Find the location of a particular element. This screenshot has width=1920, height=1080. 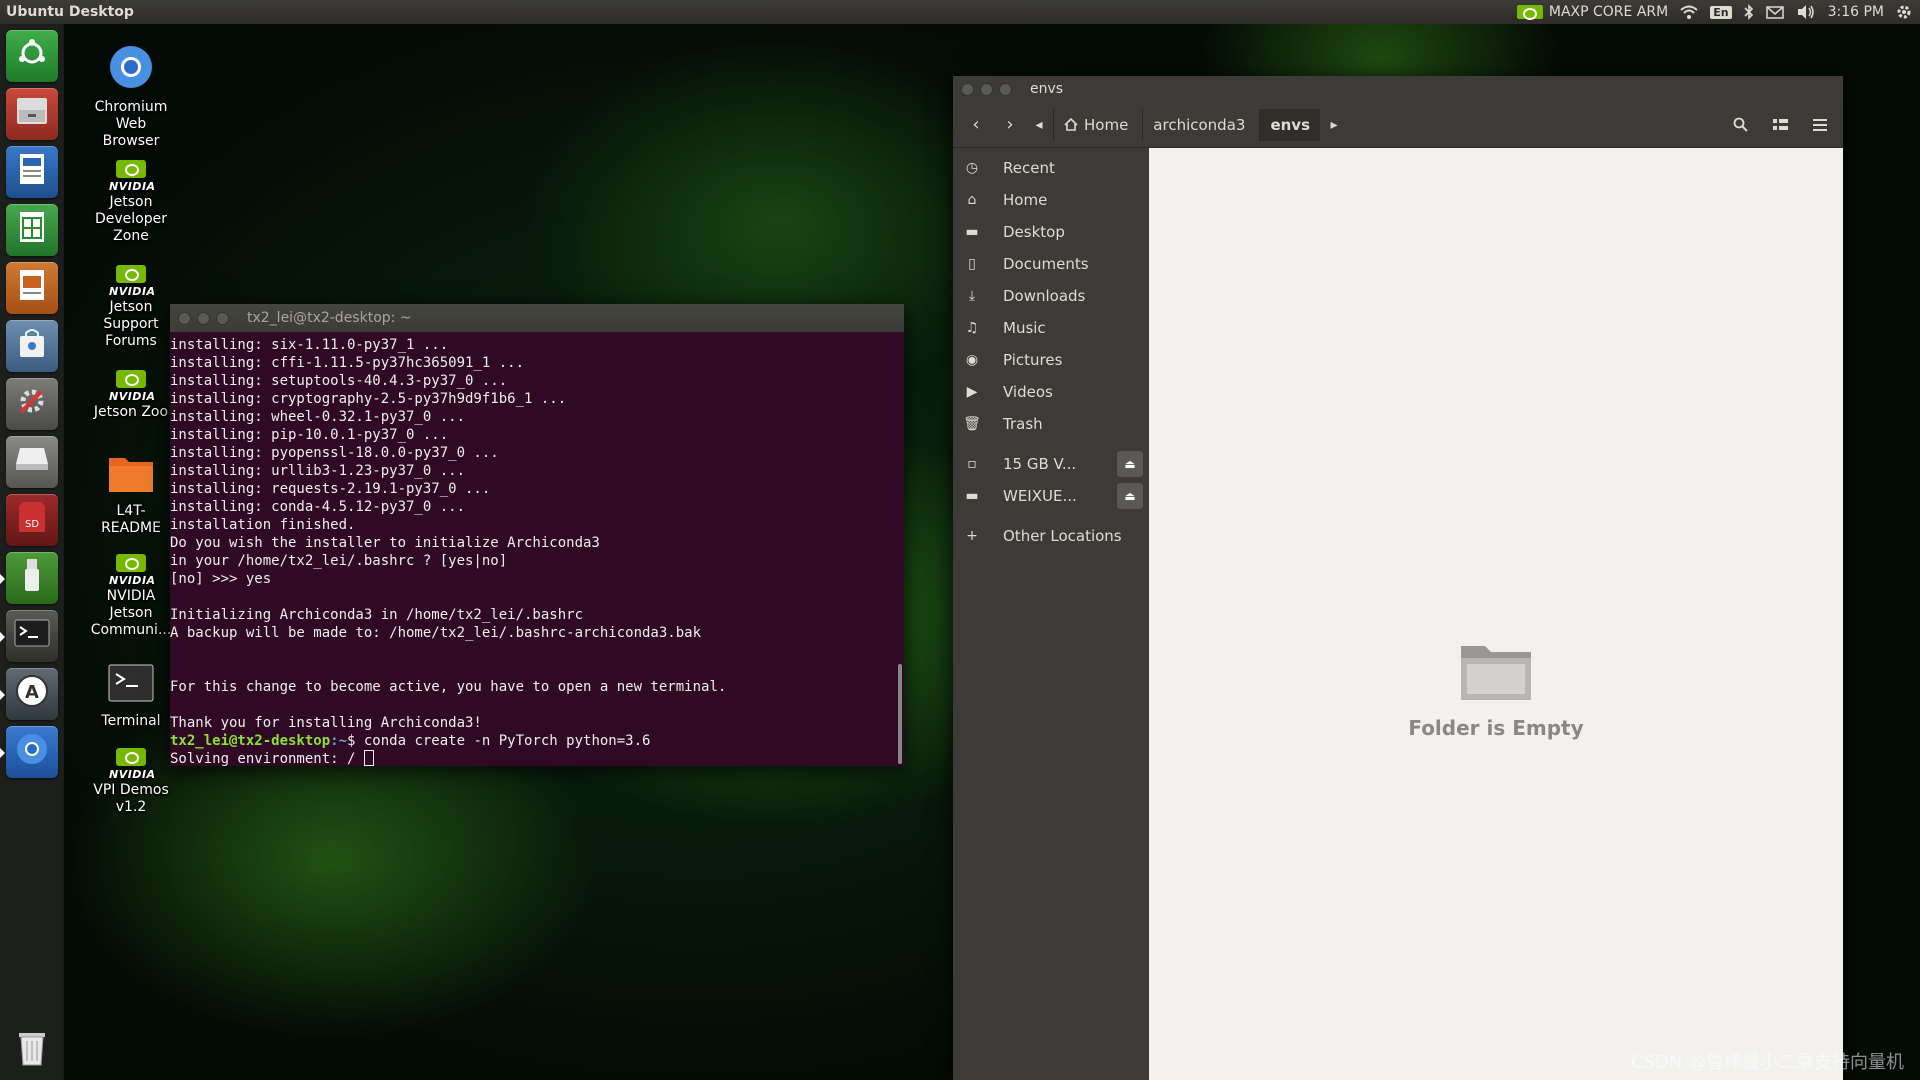

bluetooth-icon is located at coordinates (1749, 12).